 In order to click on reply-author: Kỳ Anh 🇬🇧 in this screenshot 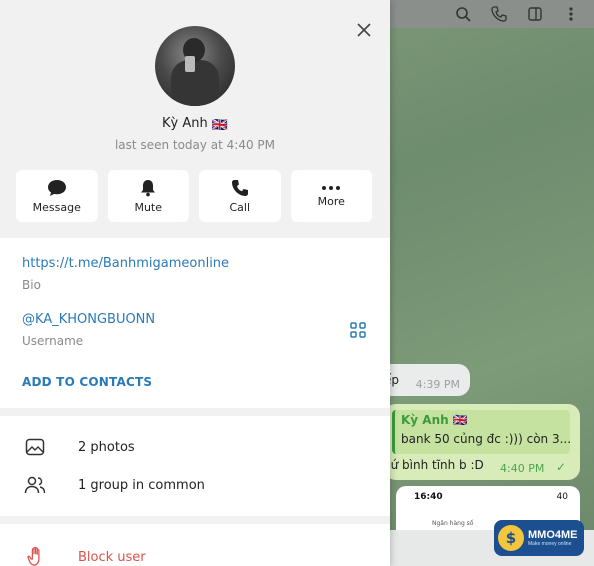, I will do `click(434, 420)`.